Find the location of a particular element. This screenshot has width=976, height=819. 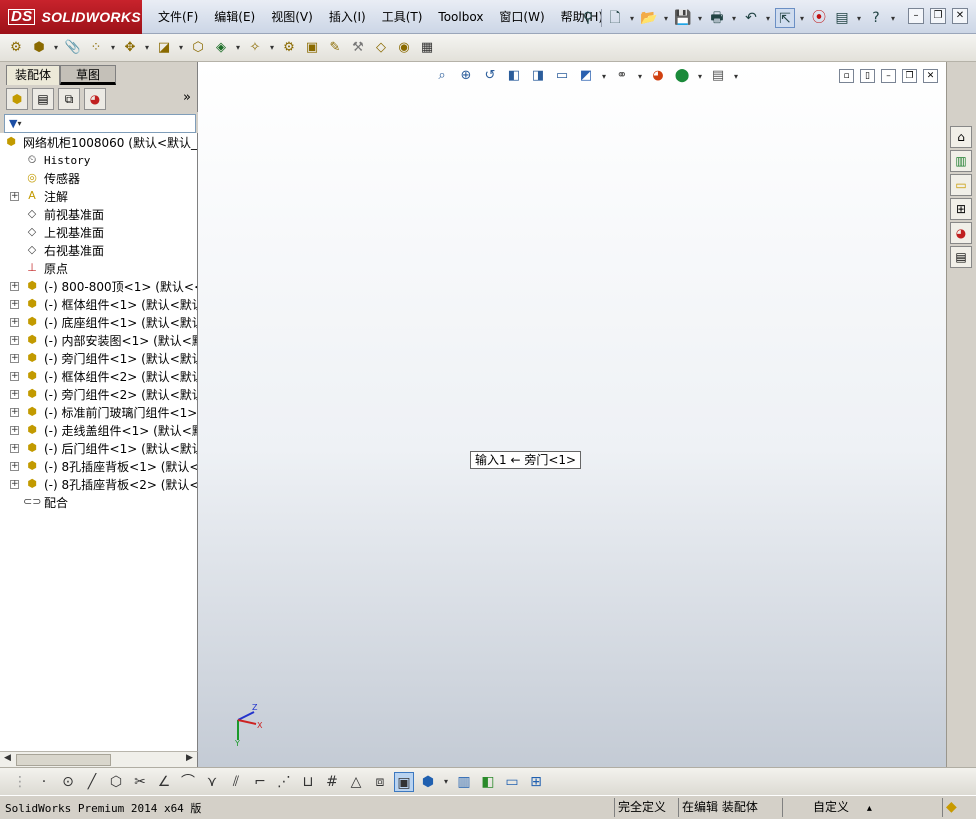

viewport-restore-icon: ❐ is located at coordinates (909, 76).